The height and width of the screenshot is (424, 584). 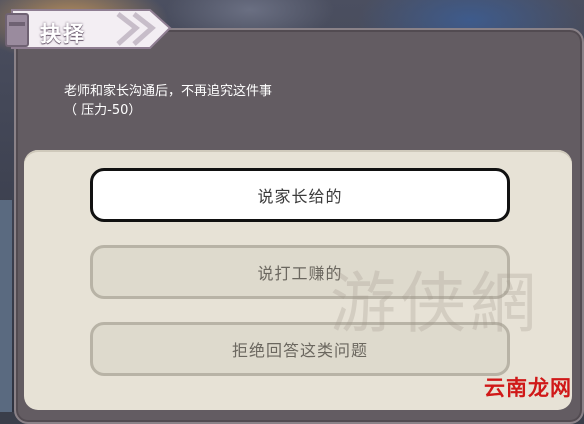 I want to click on ribbon-shape, so click(x=88, y=29).